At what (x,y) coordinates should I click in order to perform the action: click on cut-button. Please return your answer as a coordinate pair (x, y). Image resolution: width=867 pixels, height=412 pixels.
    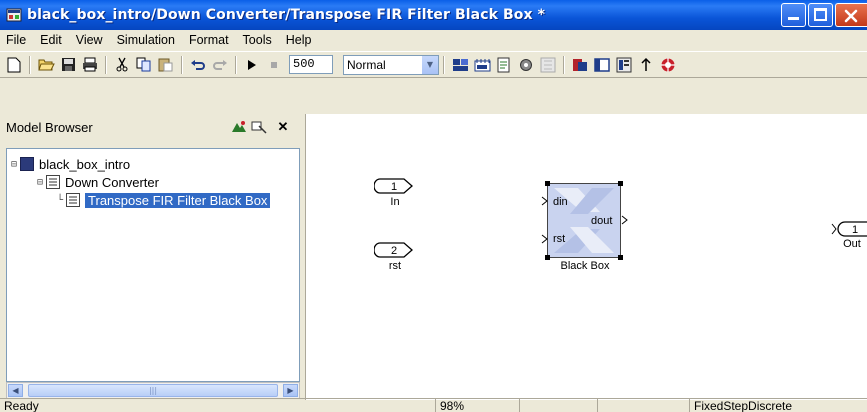
    Looking at the image, I should click on (122, 65).